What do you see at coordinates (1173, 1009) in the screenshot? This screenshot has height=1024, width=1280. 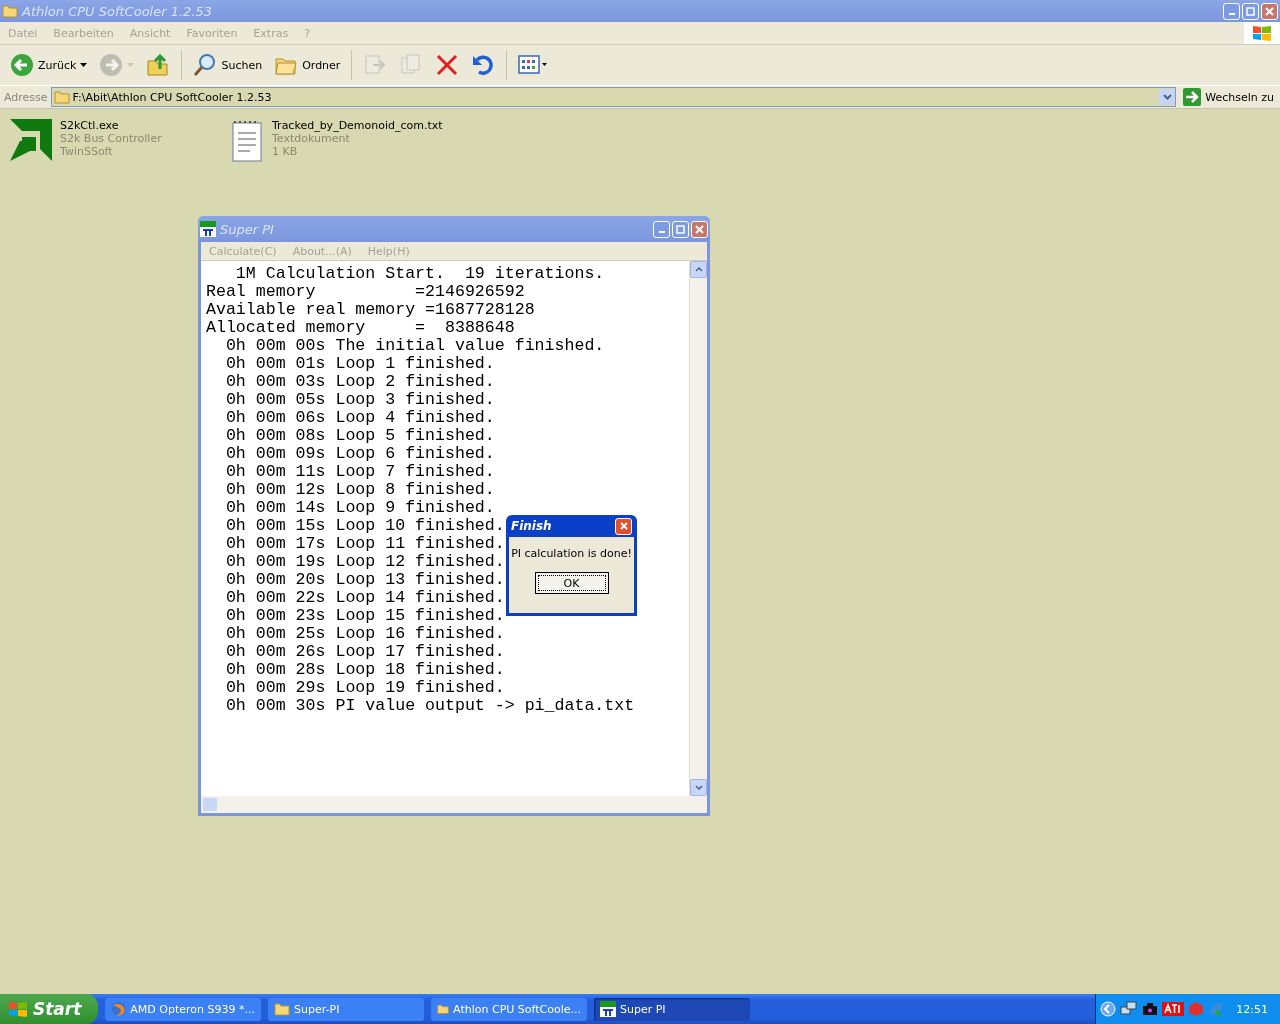 I see `ati-logo-icon` at bounding box center [1173, 1009].